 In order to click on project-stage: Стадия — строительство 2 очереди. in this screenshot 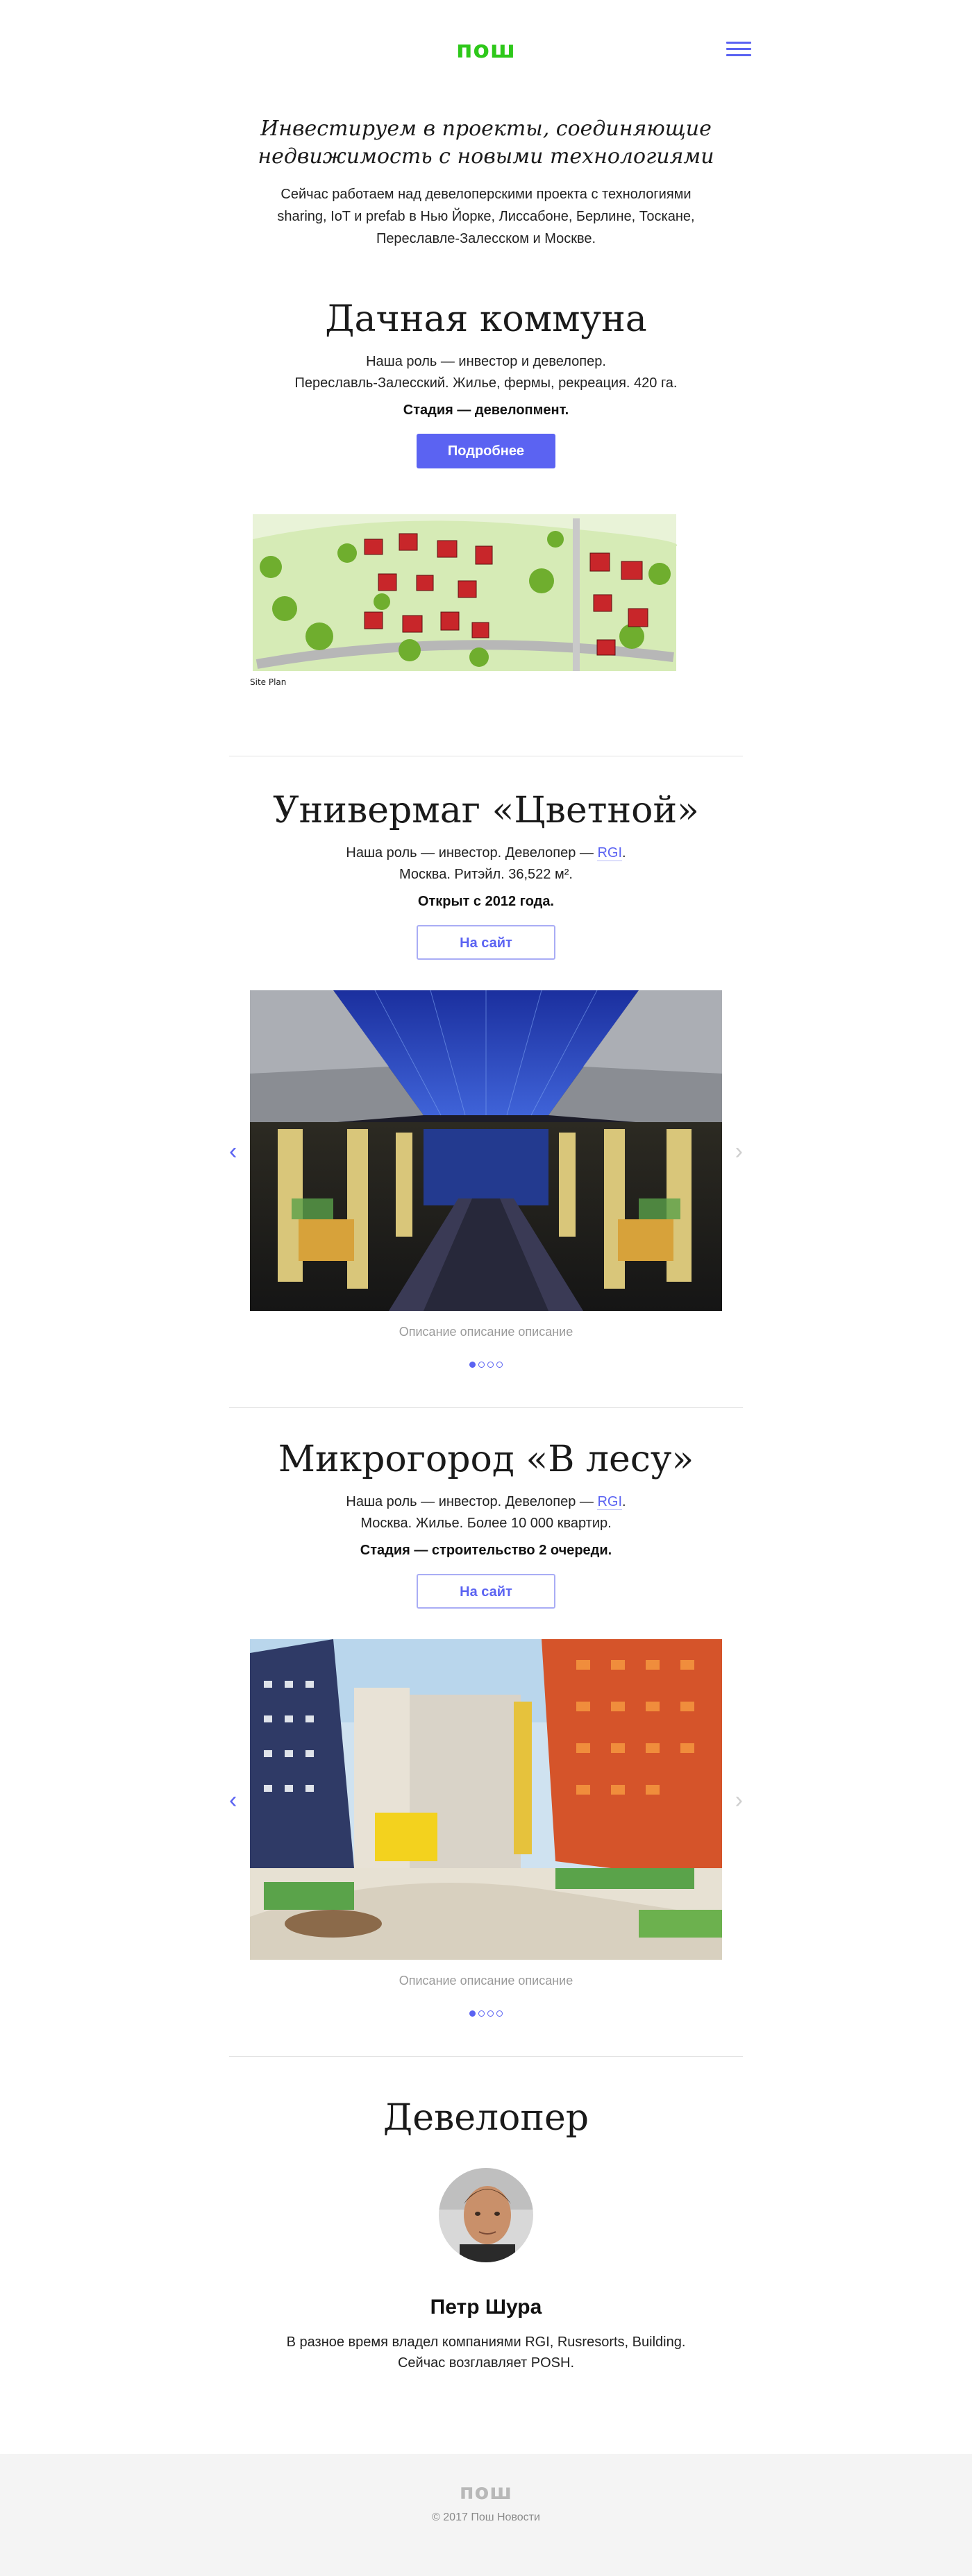, I will do `click(486, 1551)`.